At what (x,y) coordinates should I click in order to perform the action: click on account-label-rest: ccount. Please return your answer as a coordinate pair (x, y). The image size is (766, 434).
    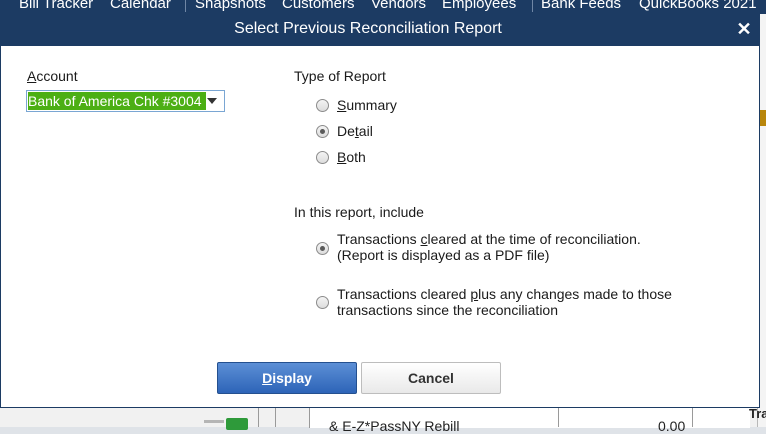
    Looking at the image, I should click on (57, 76).